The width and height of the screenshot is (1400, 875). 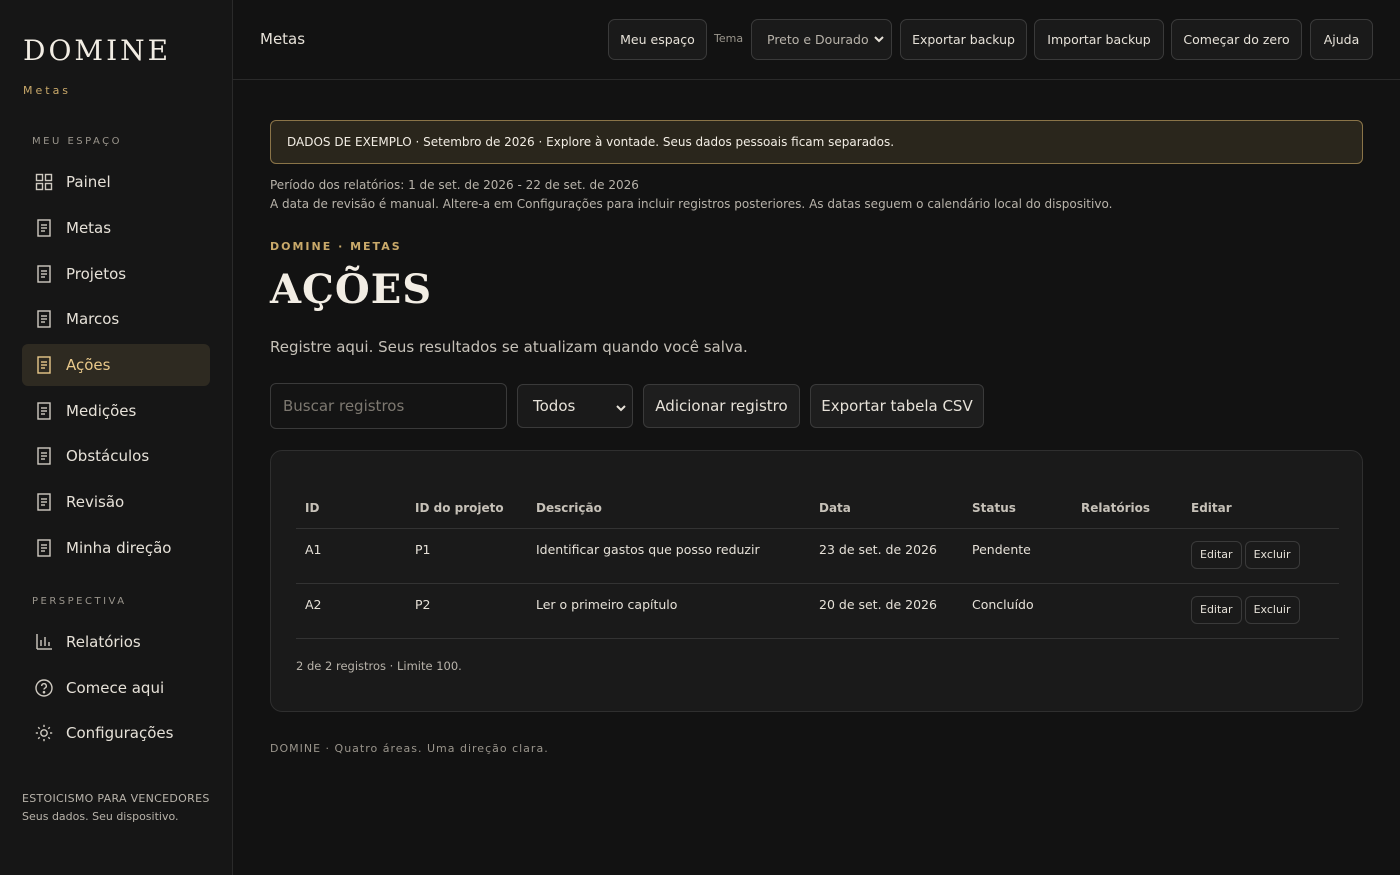 I want to click on help-button: Ajuda, so click(x=1341, y=39).